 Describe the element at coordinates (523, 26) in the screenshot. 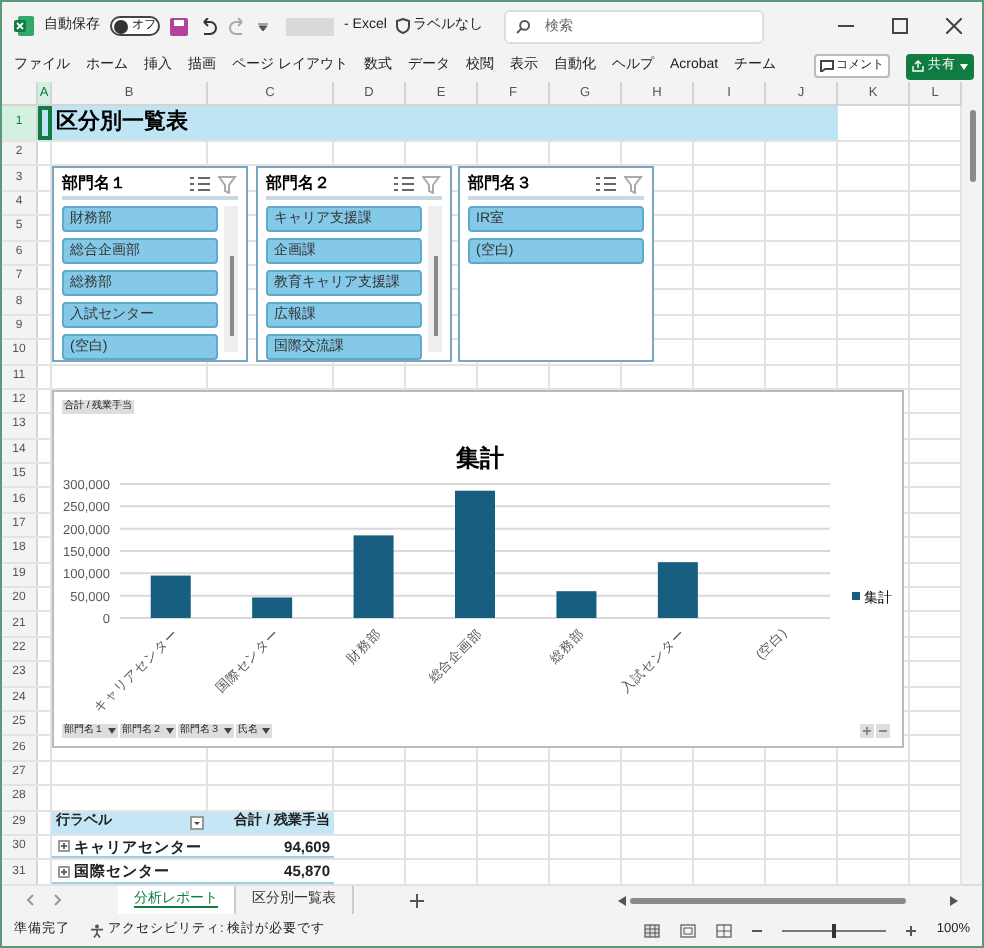

I see `search-icon` at that location.